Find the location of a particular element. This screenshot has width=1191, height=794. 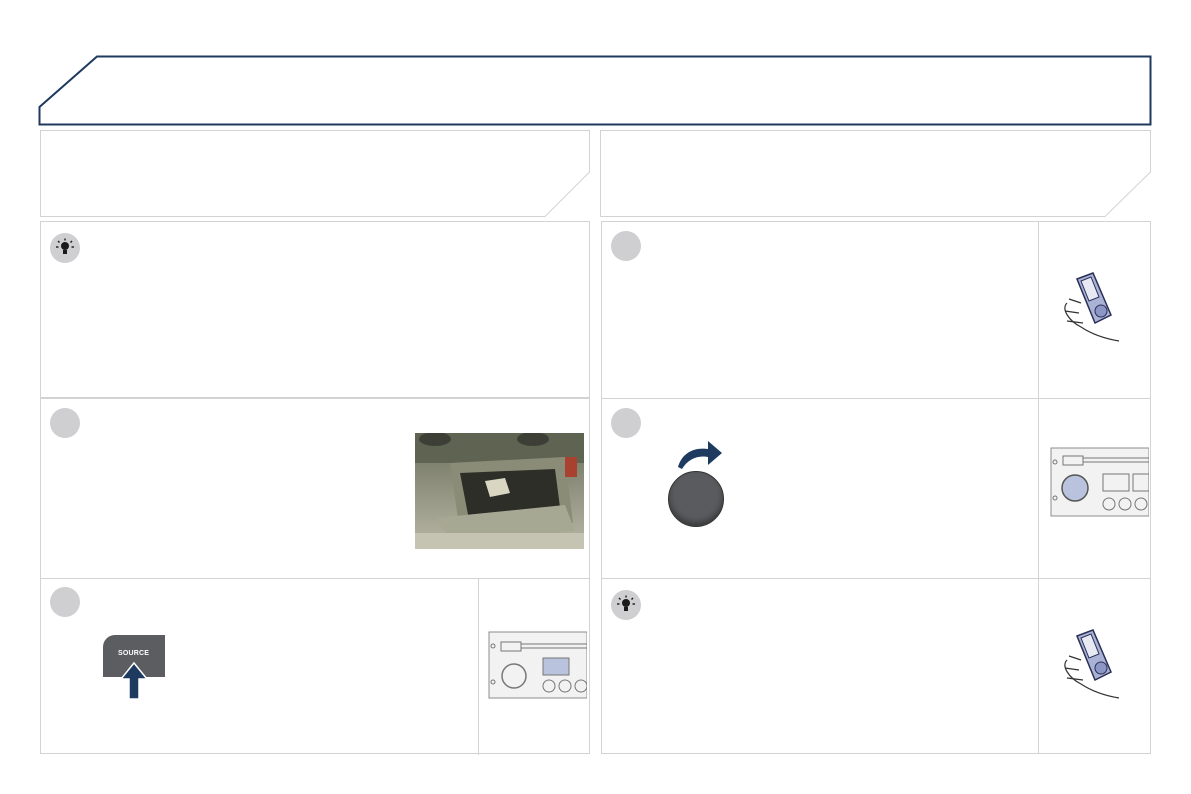

left-step1-panel is located at coordinates (315, 488).